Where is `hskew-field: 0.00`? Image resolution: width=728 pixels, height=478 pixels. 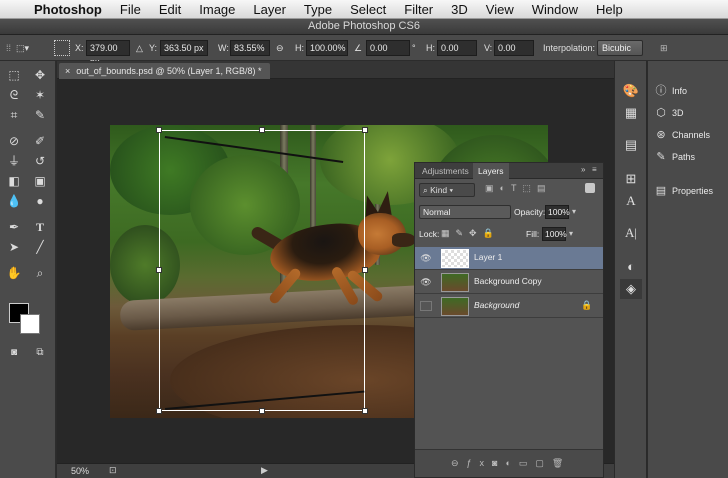 hskew-field: 0.00 is located at coordinates (457, 48).